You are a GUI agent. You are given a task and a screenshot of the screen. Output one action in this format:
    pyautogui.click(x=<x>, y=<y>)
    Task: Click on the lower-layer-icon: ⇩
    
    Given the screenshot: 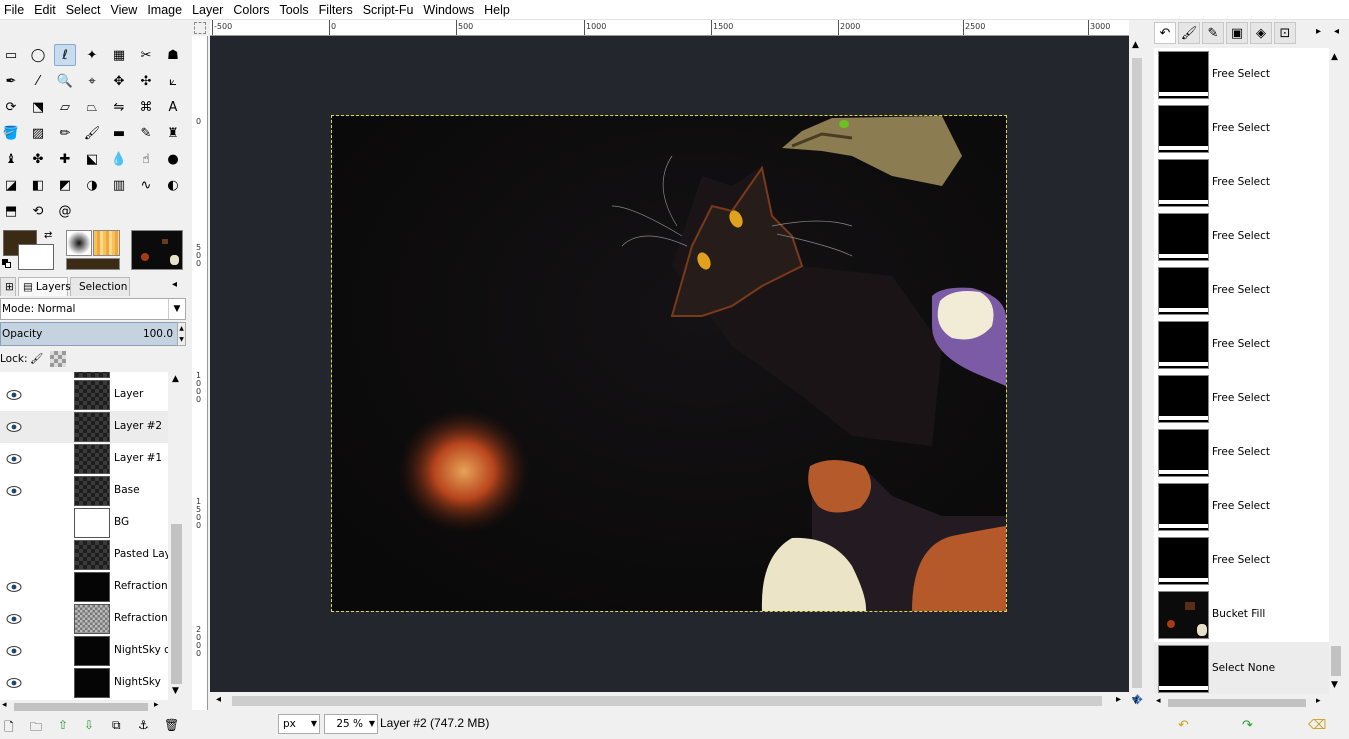 What is the action you would take?
    pyautogui.click(x=89, y=725)
    